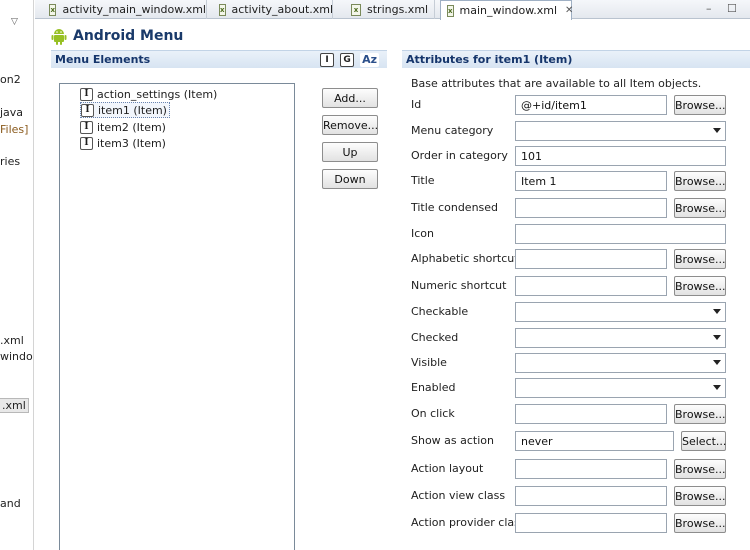 This screenshot has height=550, width=750. Describe the element at coordinates (433, 413) in the screenshot. I see `attribute-label: On click` at that location.